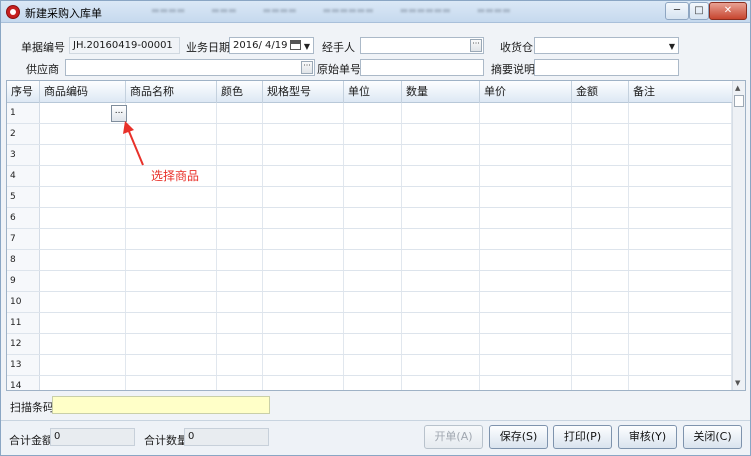 The height and width of the screenshot is (456, 751). Describe the element at coordinates (712, 437) in the screenshot. I see `close-button: 关闭(C)` at that location.